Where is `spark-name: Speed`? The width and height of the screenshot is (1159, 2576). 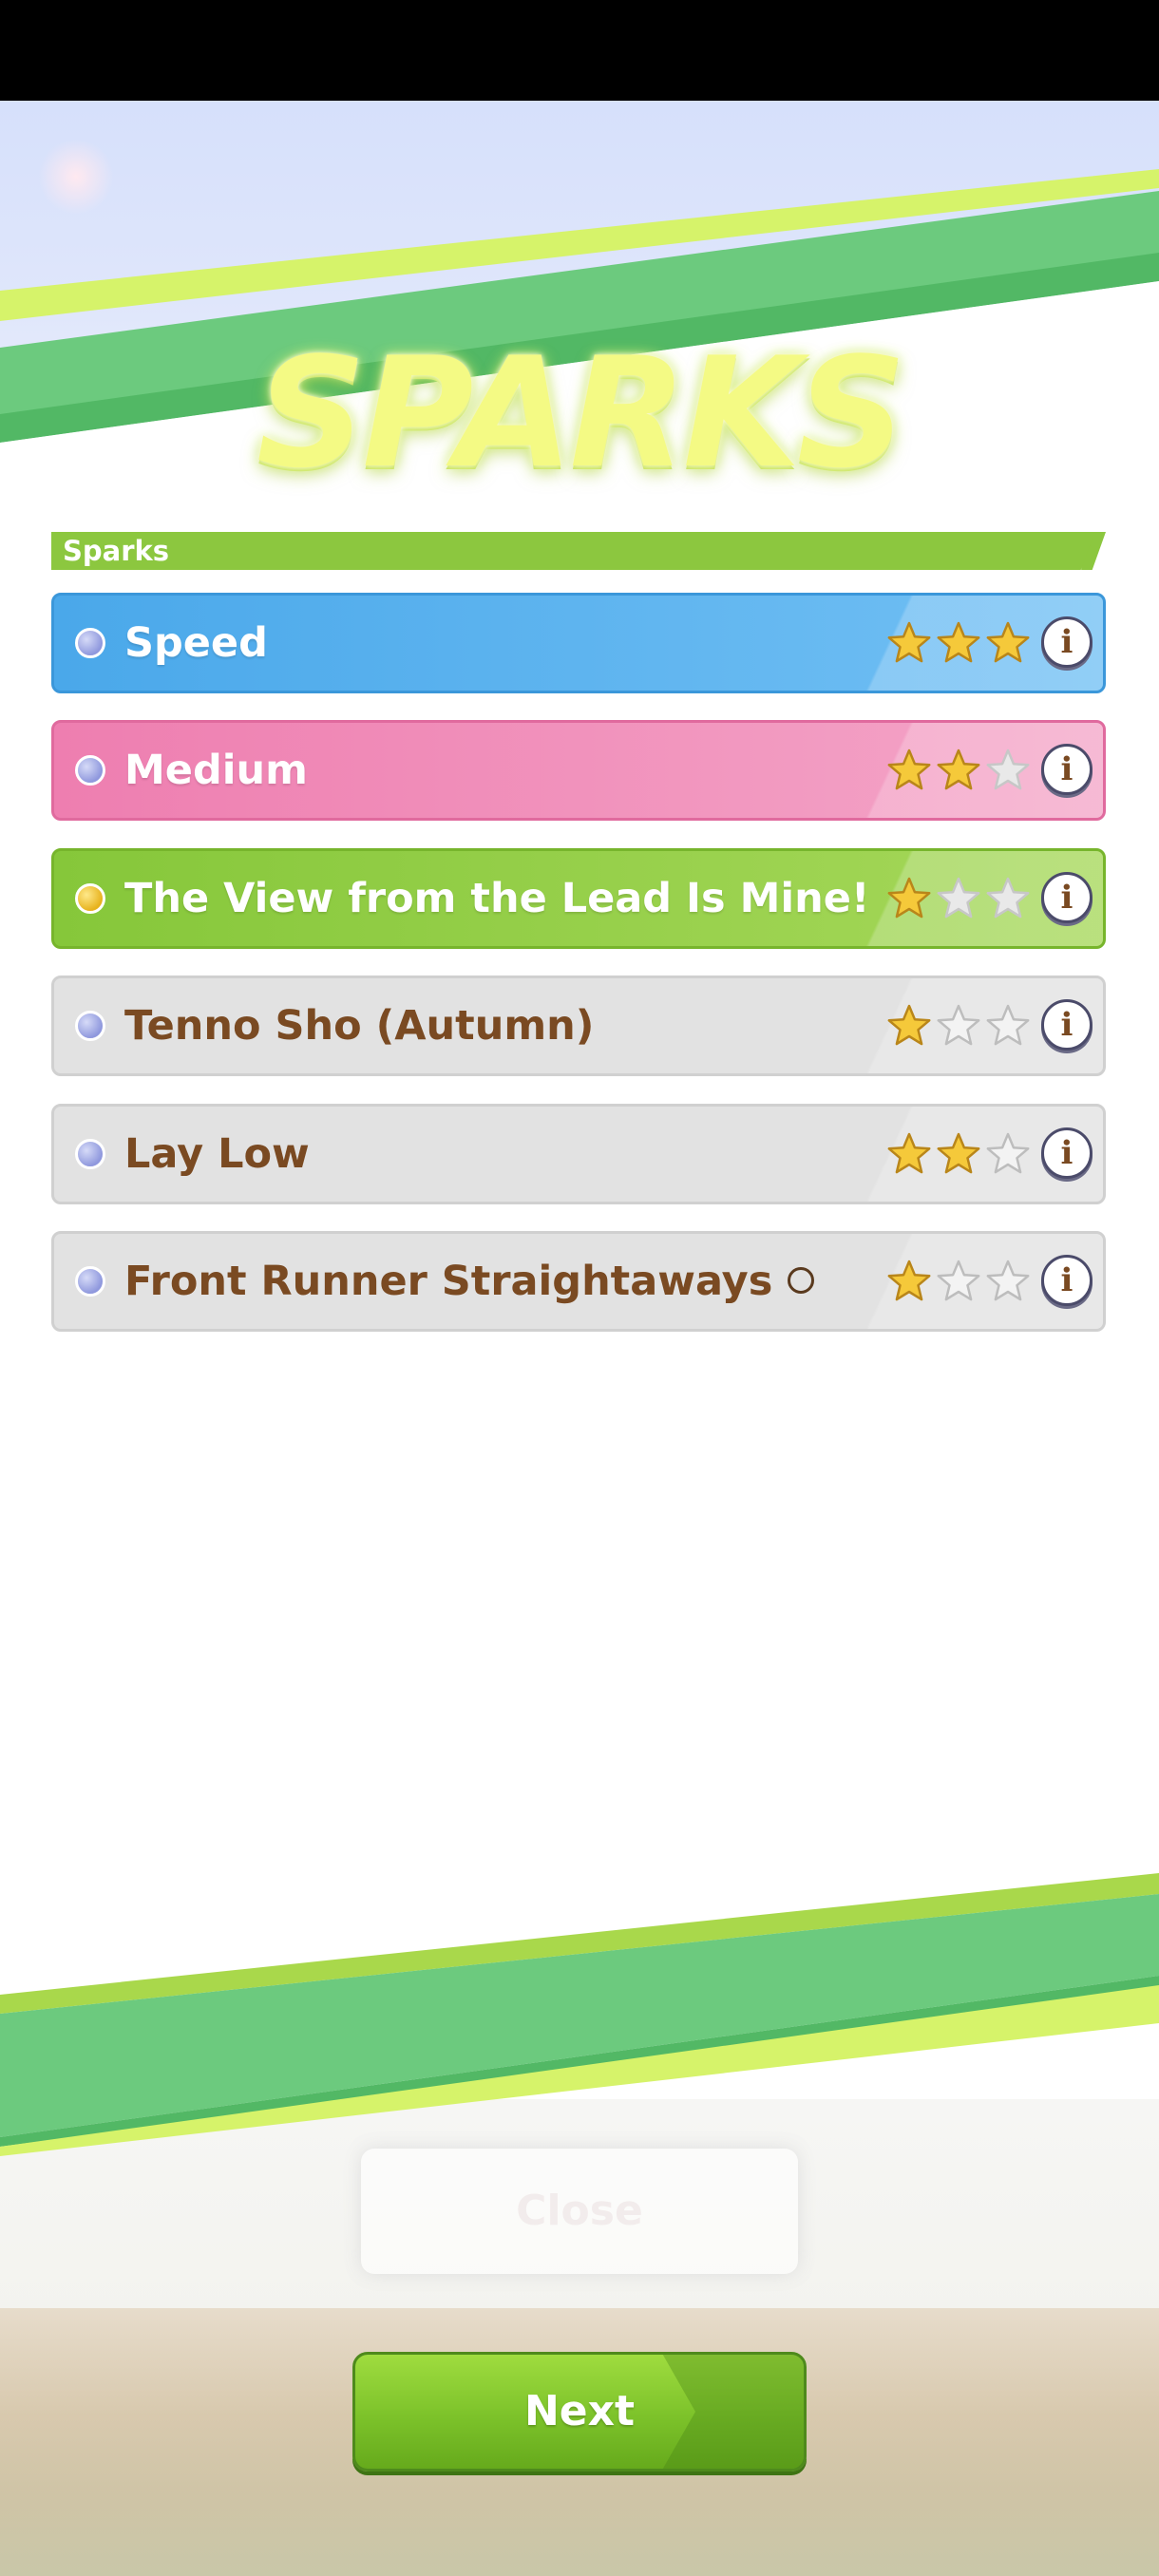
spark-name: Speed is located at coordinates (196, 643).